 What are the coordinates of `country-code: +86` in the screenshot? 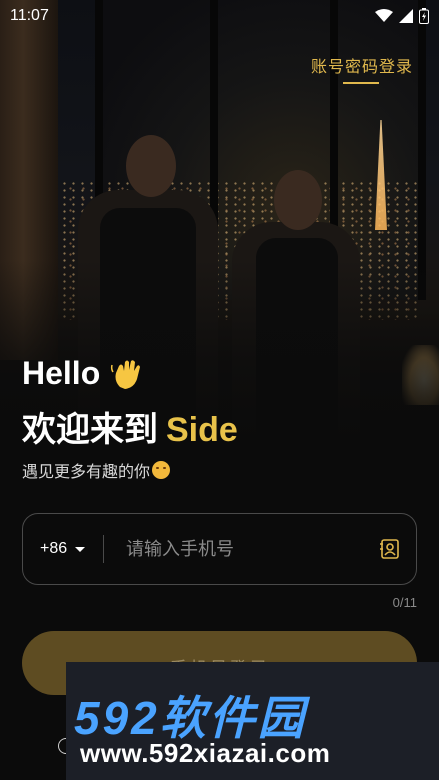 It's located at (54, 548).